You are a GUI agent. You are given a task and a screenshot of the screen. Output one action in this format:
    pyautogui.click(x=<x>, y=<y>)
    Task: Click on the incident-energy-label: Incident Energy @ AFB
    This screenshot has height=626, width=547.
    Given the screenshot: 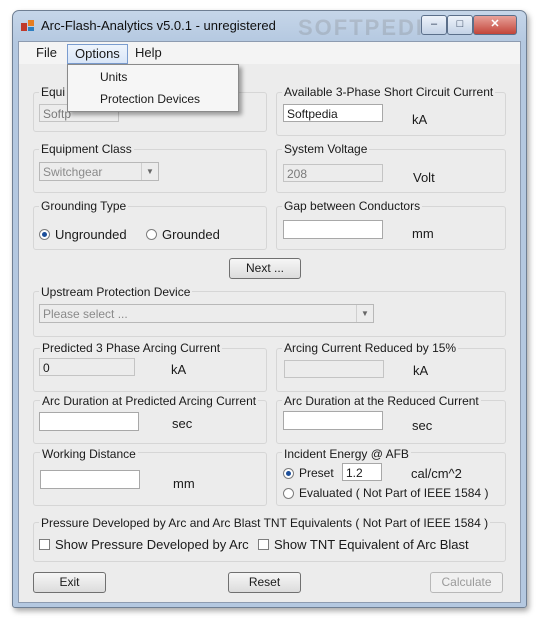 What is the action you would take?
    pyautogui.click(x=346, y=454)
    